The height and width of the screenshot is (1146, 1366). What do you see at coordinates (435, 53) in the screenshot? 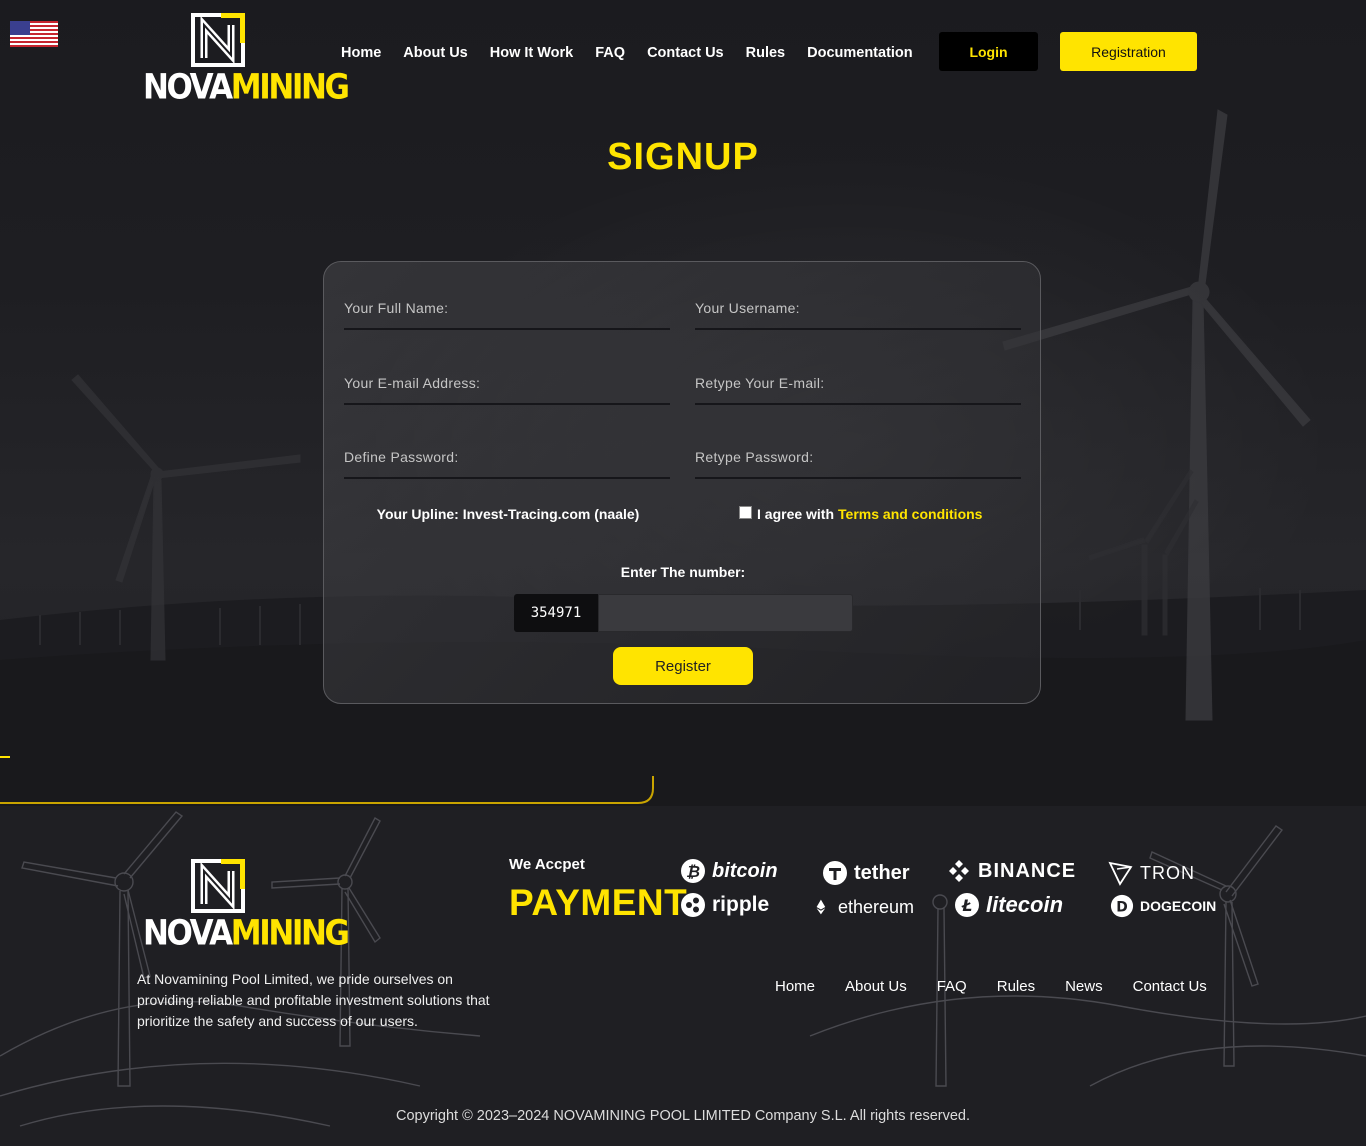
I see `nav-about-us: About Us` at bounding box center [435, 53].